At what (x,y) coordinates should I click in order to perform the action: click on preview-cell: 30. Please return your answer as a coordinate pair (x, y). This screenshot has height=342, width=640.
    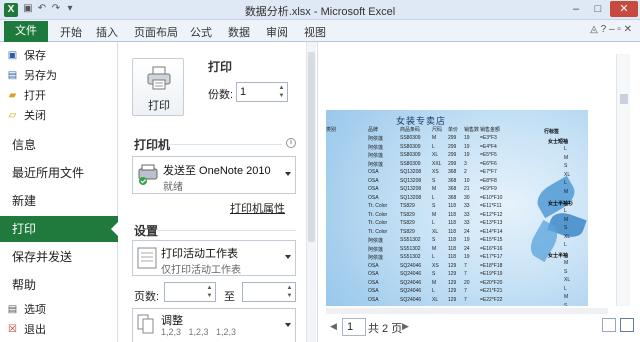
    Looking at the image, I should click on (467, 197).